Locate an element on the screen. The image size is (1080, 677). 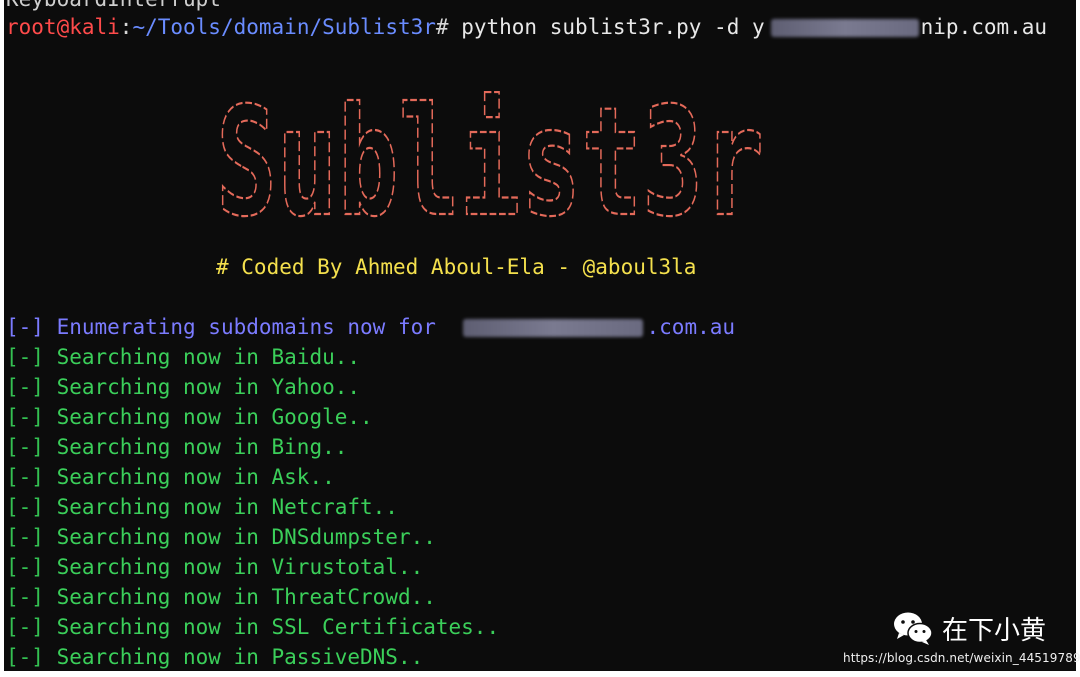
enum-text: Enumerating subdomains now for is located at coordinates (246, 327).